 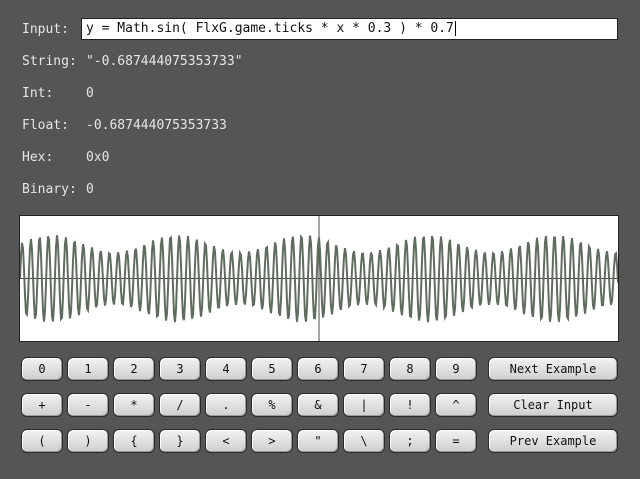 What do you see at coordinates (134, 441) in the screenshot?
I see `key-row3-2: {` at bounding box center [134, 441].